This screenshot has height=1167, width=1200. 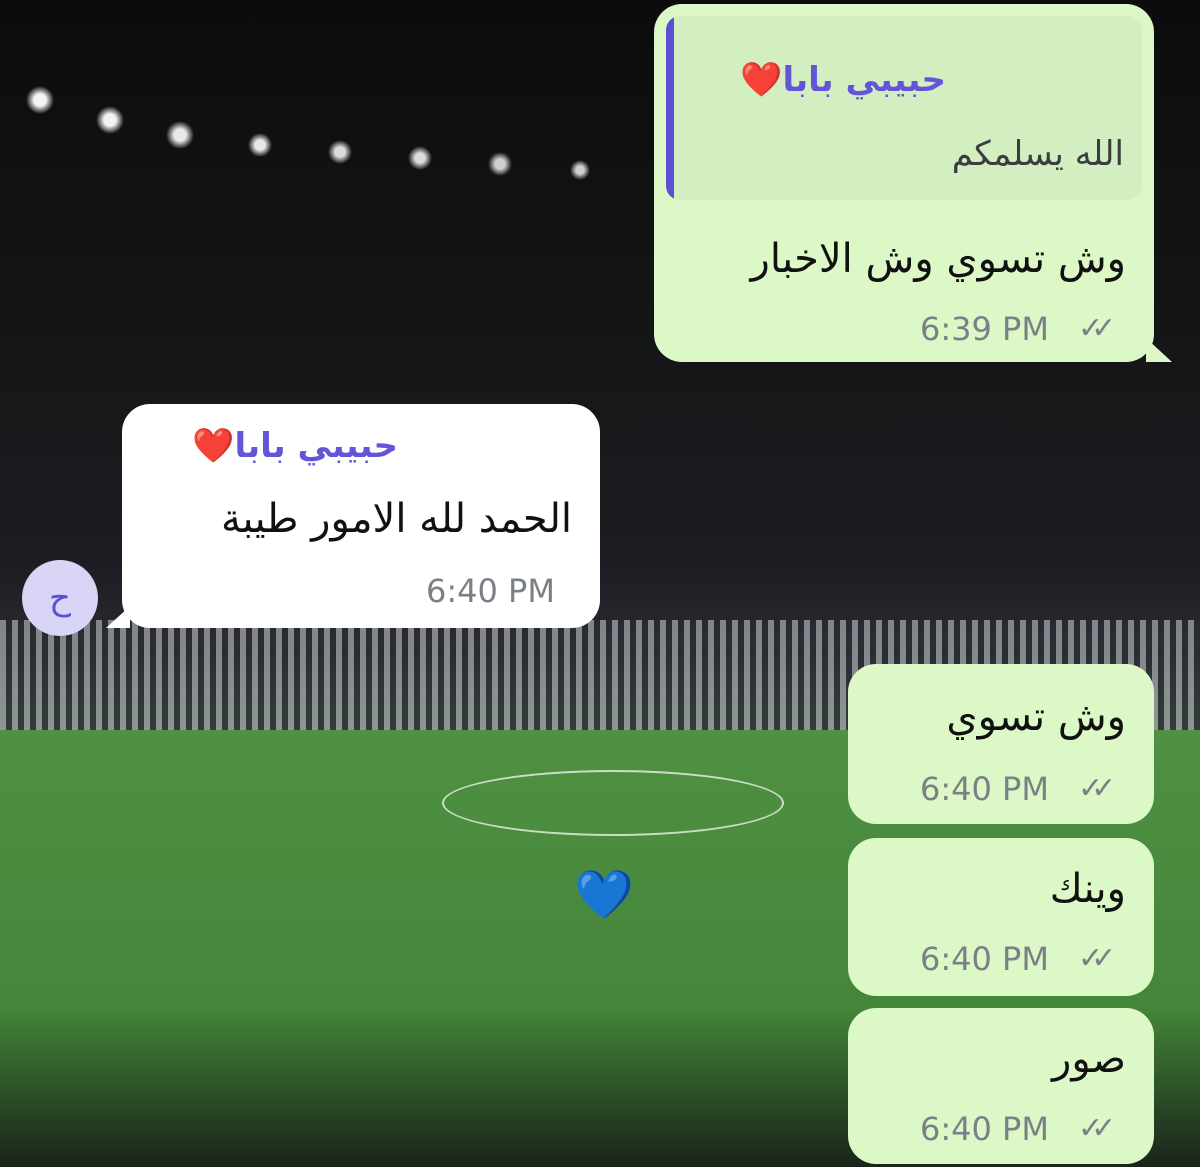 I want to click on reply-sender-name: حبيبي بابا❤️, so click(x=843, y=80).